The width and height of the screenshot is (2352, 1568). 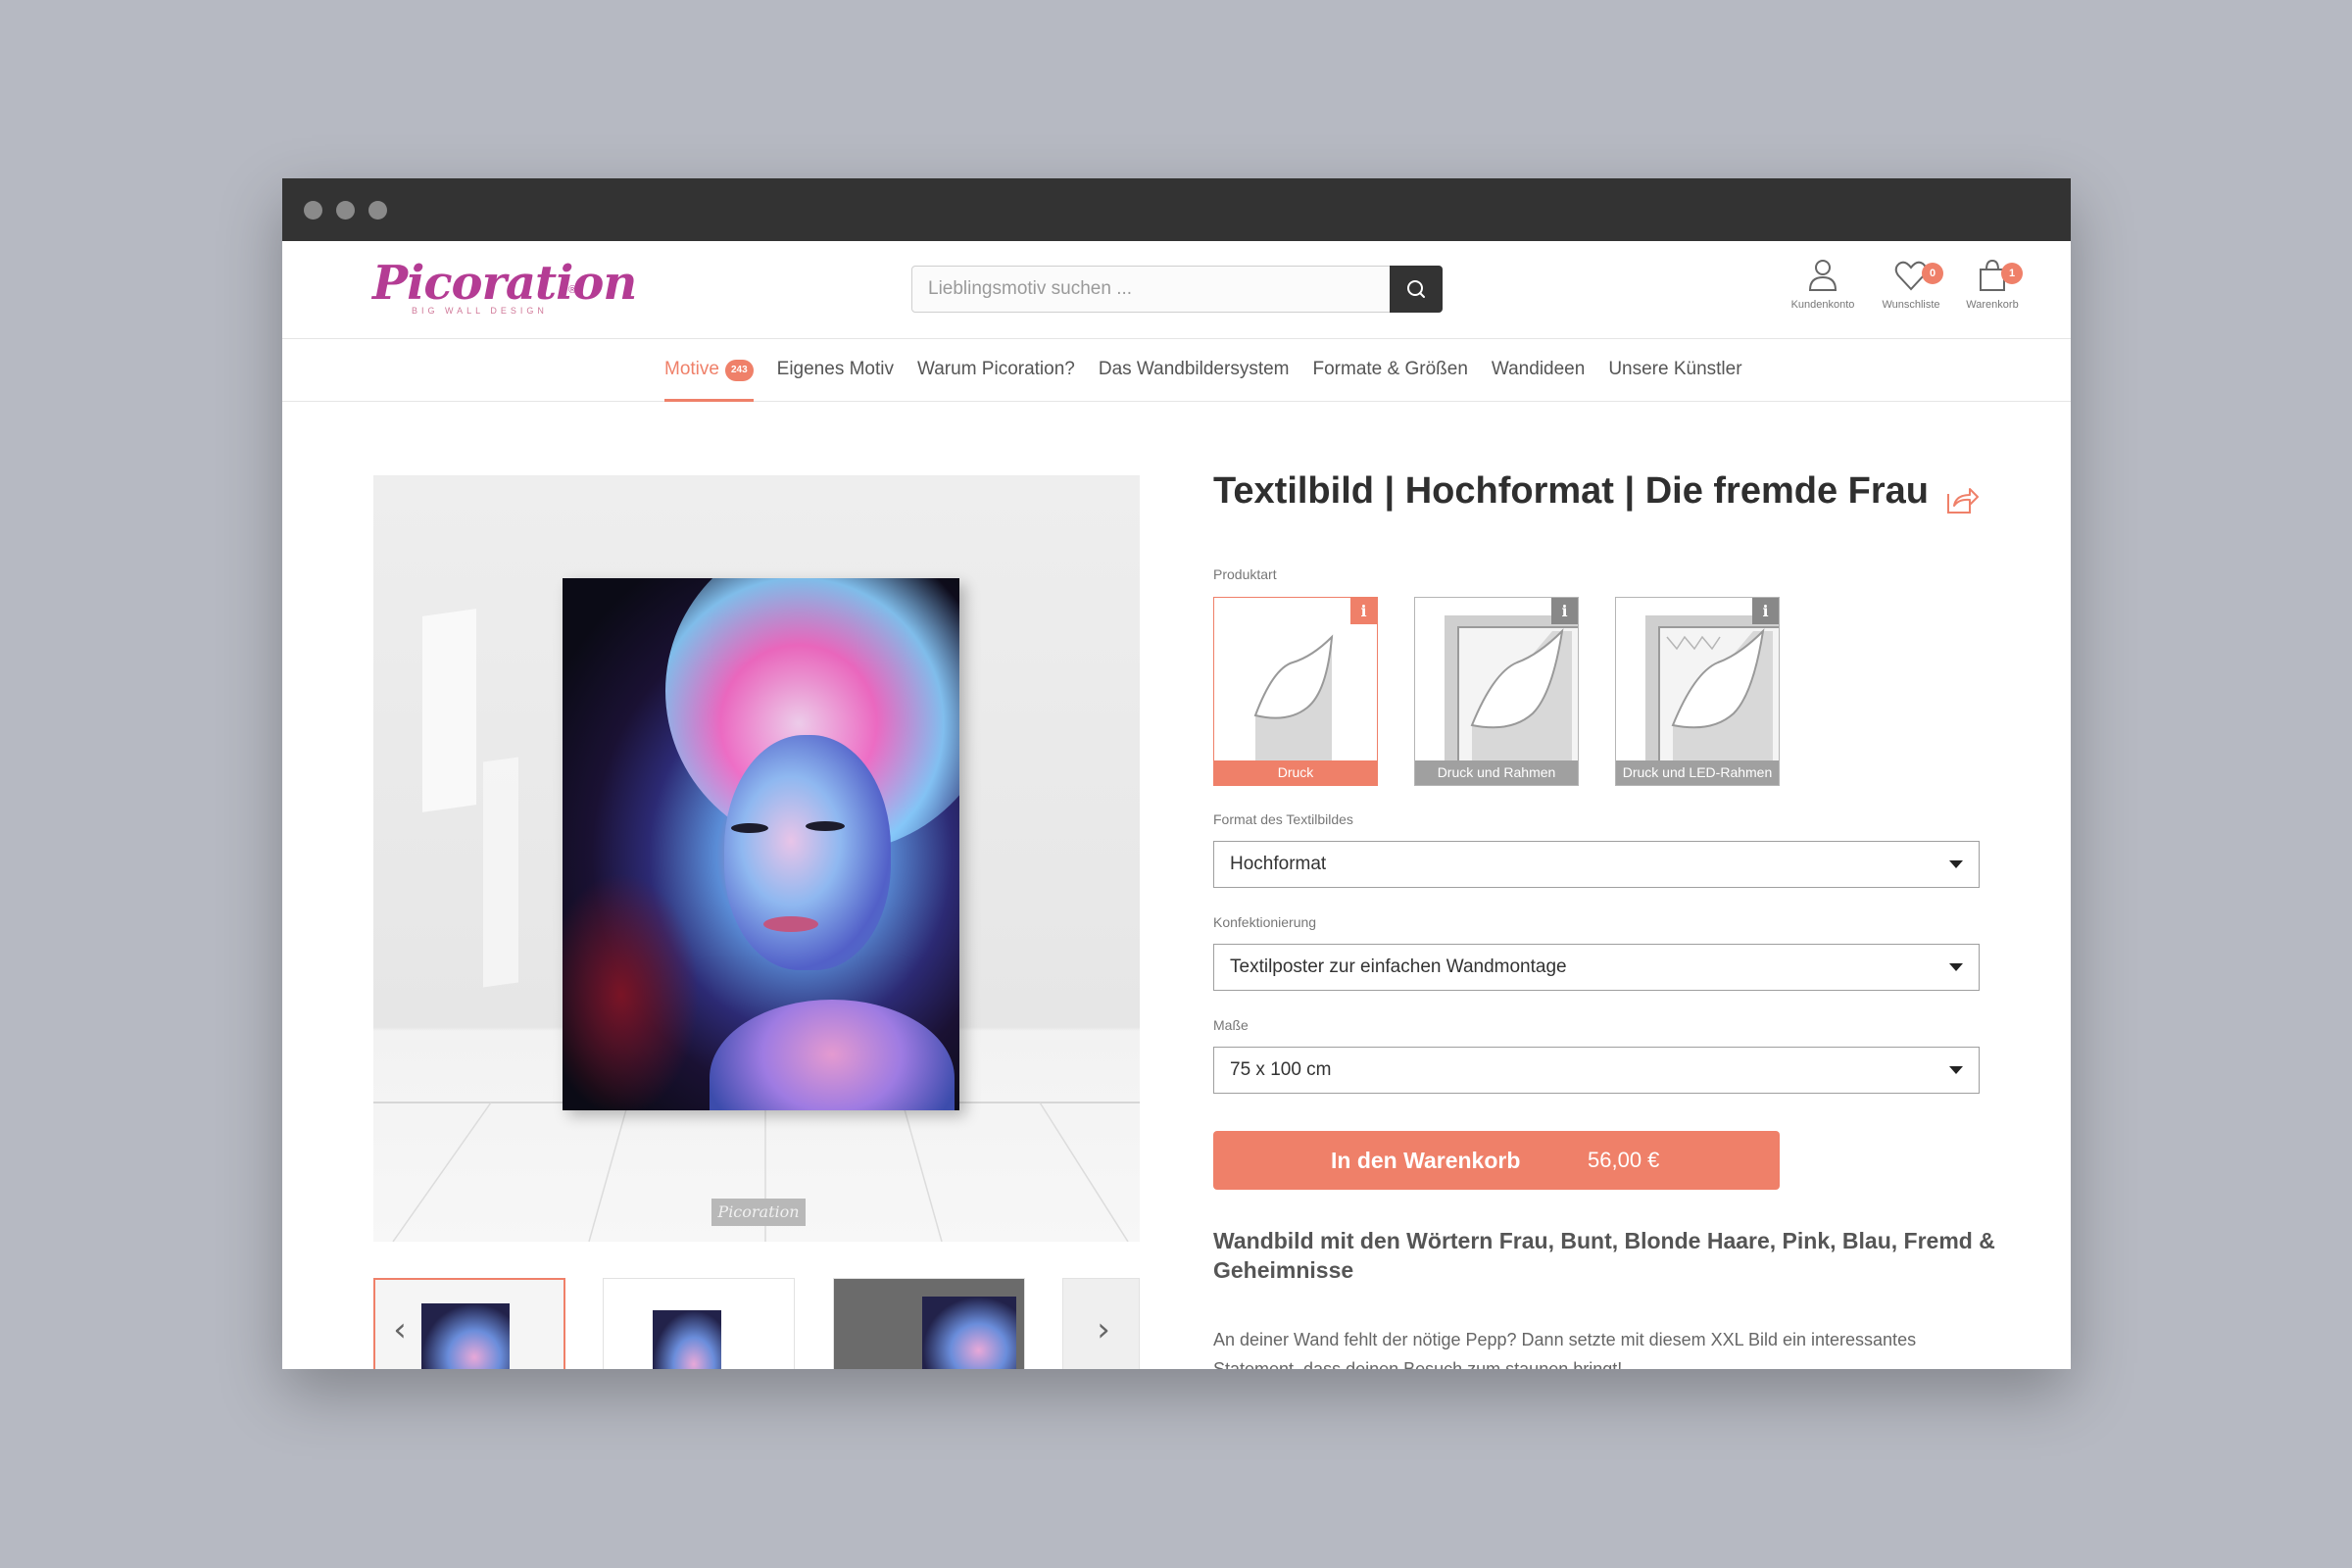 What do you see at coordinates (1624, 1160) in the screenshot?
I see `product-price: 56,00 €` at bounding box center [1624, 1160].